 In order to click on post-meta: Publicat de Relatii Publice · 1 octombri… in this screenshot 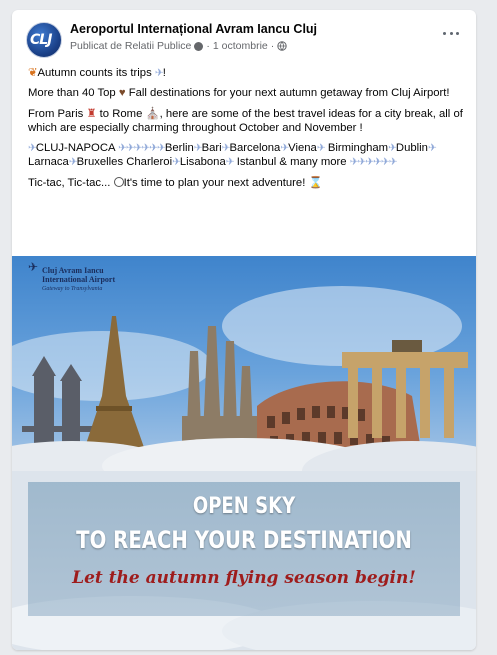, I will do `click(178, 46)`.